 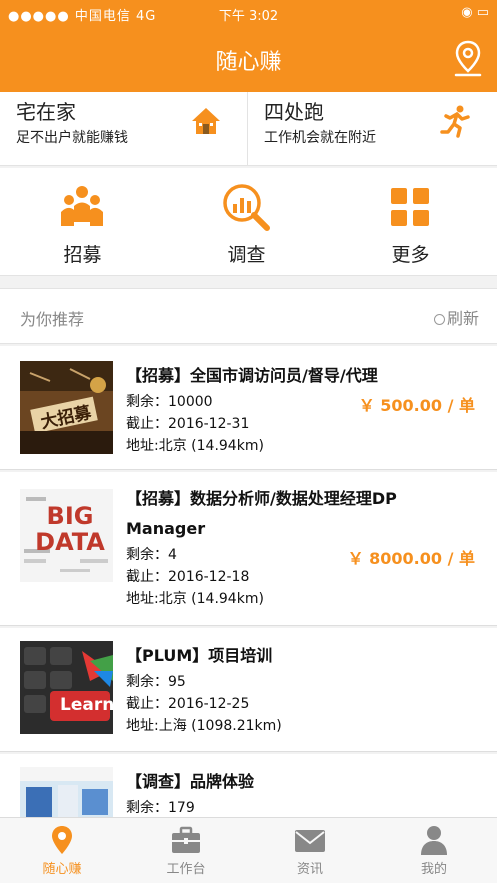 I want to click on tab-earn-label: 随心赚, so click(x=62, y=869).